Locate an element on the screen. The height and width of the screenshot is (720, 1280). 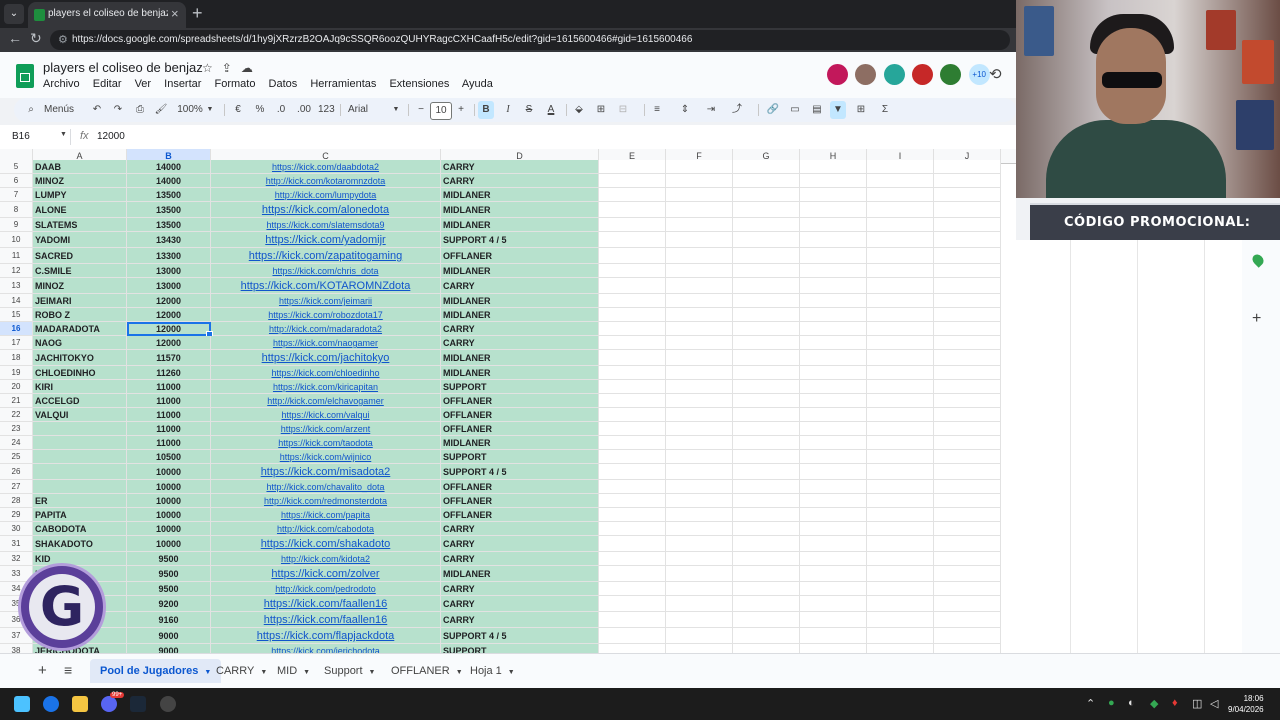
text-wrap-icon: ⇥ is located at coordinates (711, 110).